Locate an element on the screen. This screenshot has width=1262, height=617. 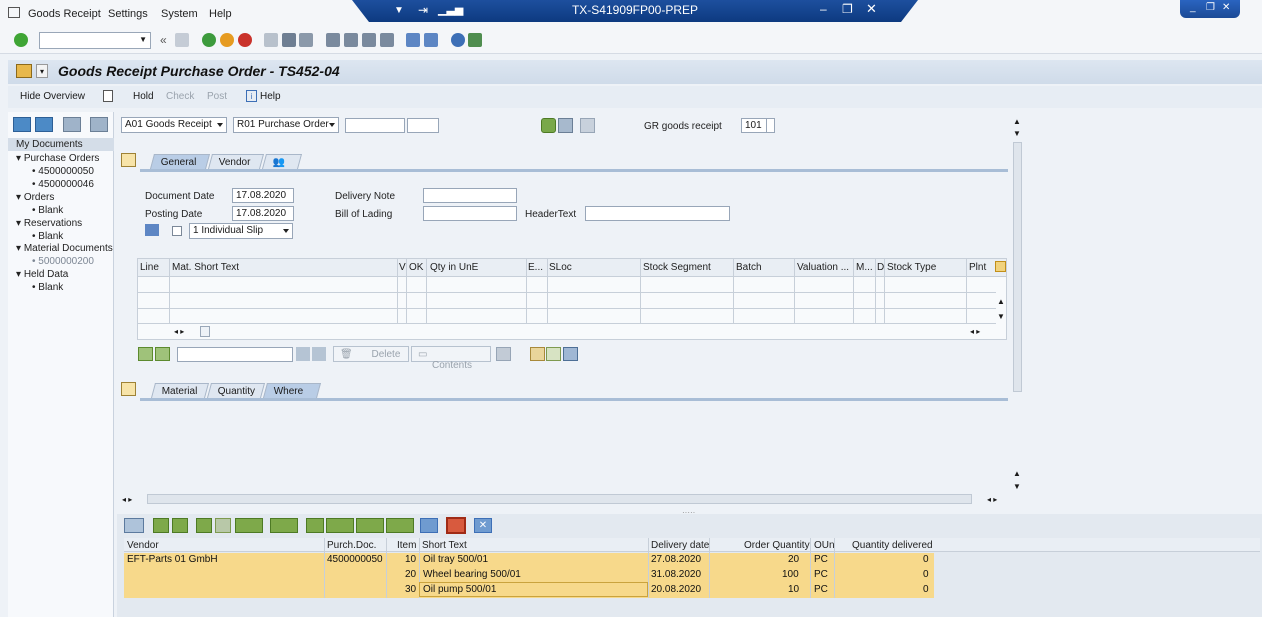
tab-where: Where is located at coordinates (292, 390).